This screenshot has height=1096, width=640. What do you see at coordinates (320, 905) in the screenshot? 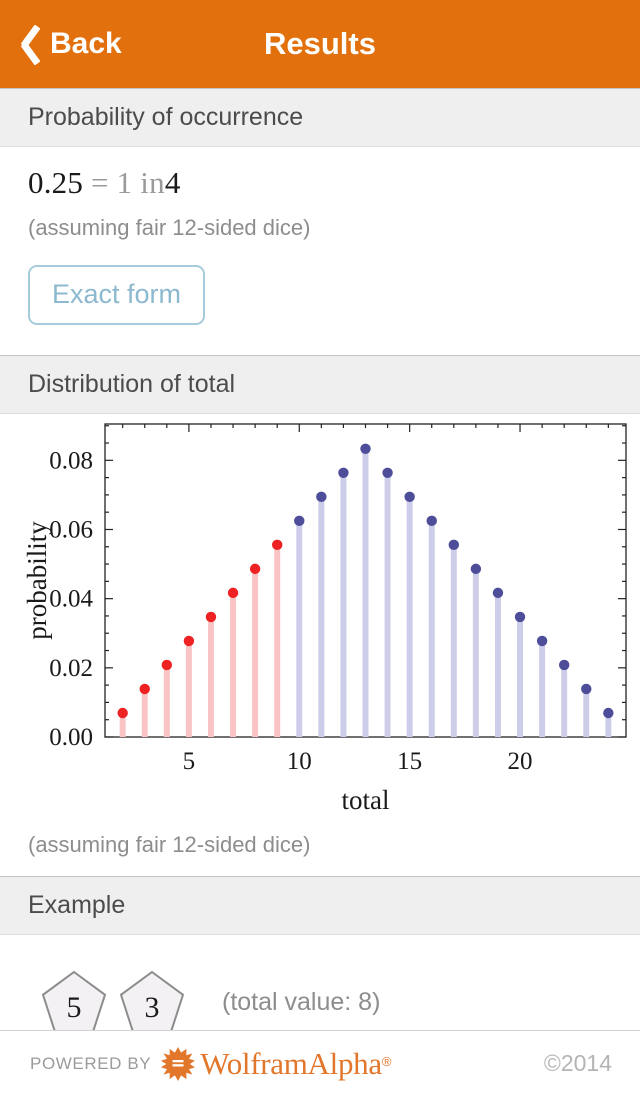
I see `pod-header-example: Example` at bounding box center [320, 905].